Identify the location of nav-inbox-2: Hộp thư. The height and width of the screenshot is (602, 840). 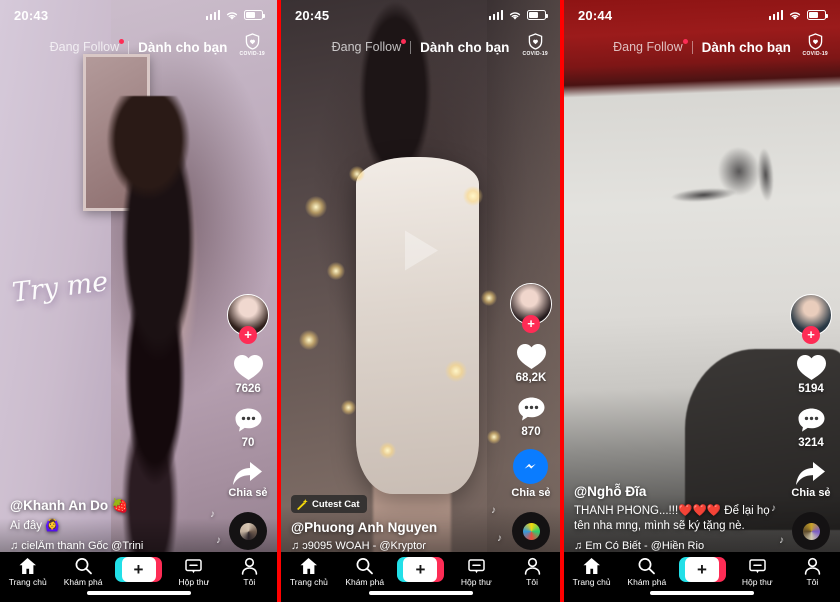
(476, 572).